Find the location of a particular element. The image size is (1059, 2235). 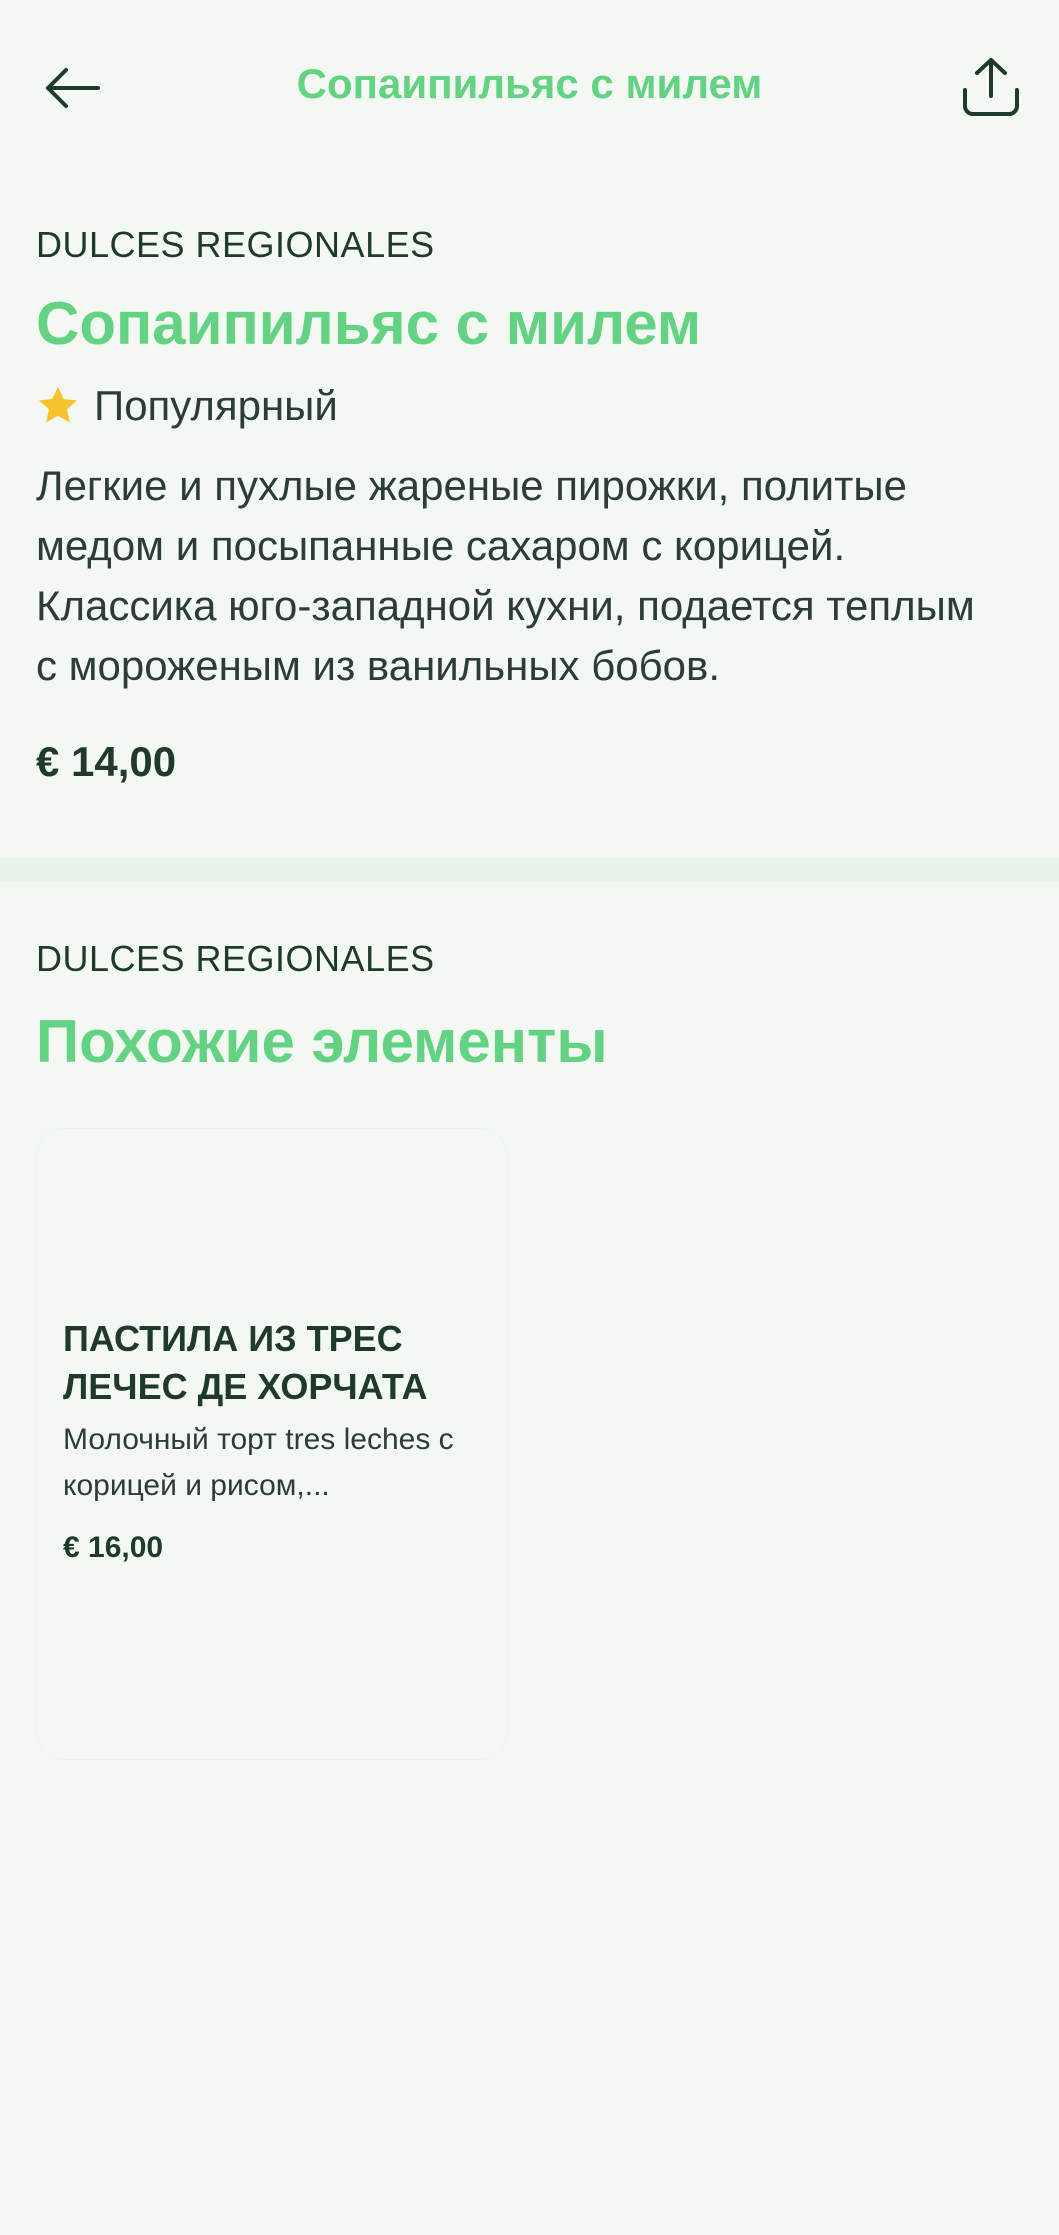

back-button is located at coordinates (72, 88).